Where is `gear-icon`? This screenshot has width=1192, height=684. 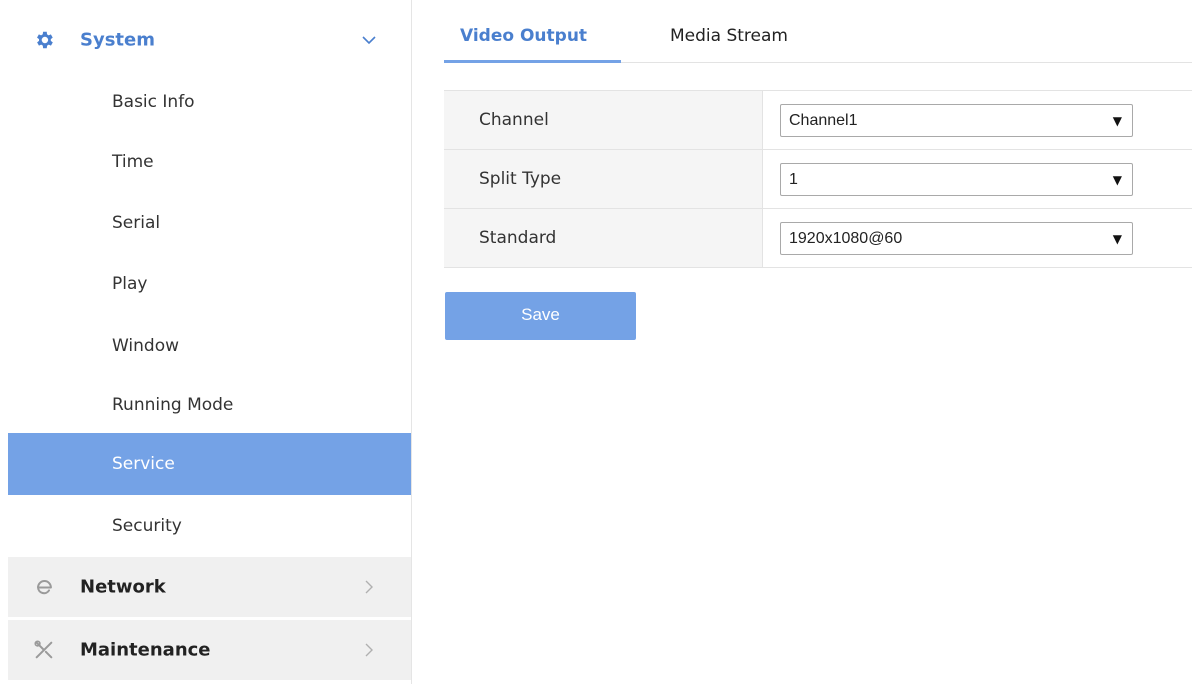
gear-icon is located at coordinates (44, 40).